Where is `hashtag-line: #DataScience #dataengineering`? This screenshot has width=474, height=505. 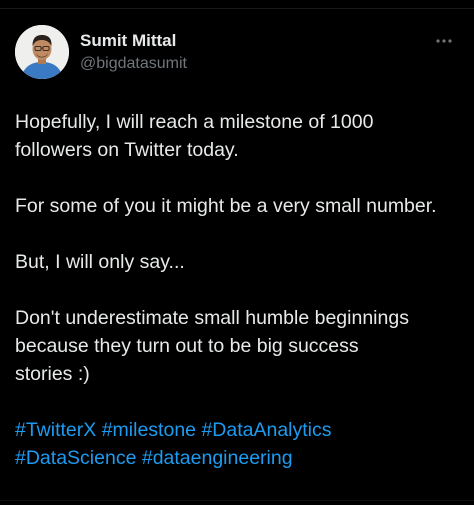 hashtag-line: #DataScience #dataengineering is located at coordinates (239, 458).